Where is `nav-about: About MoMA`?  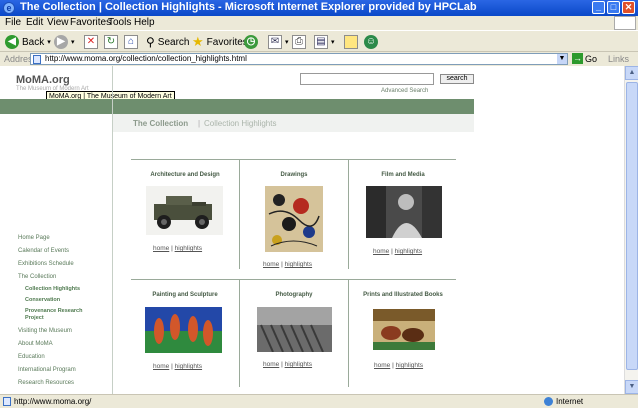 nav-about: About MoMA is located at coordinates (35, 344).